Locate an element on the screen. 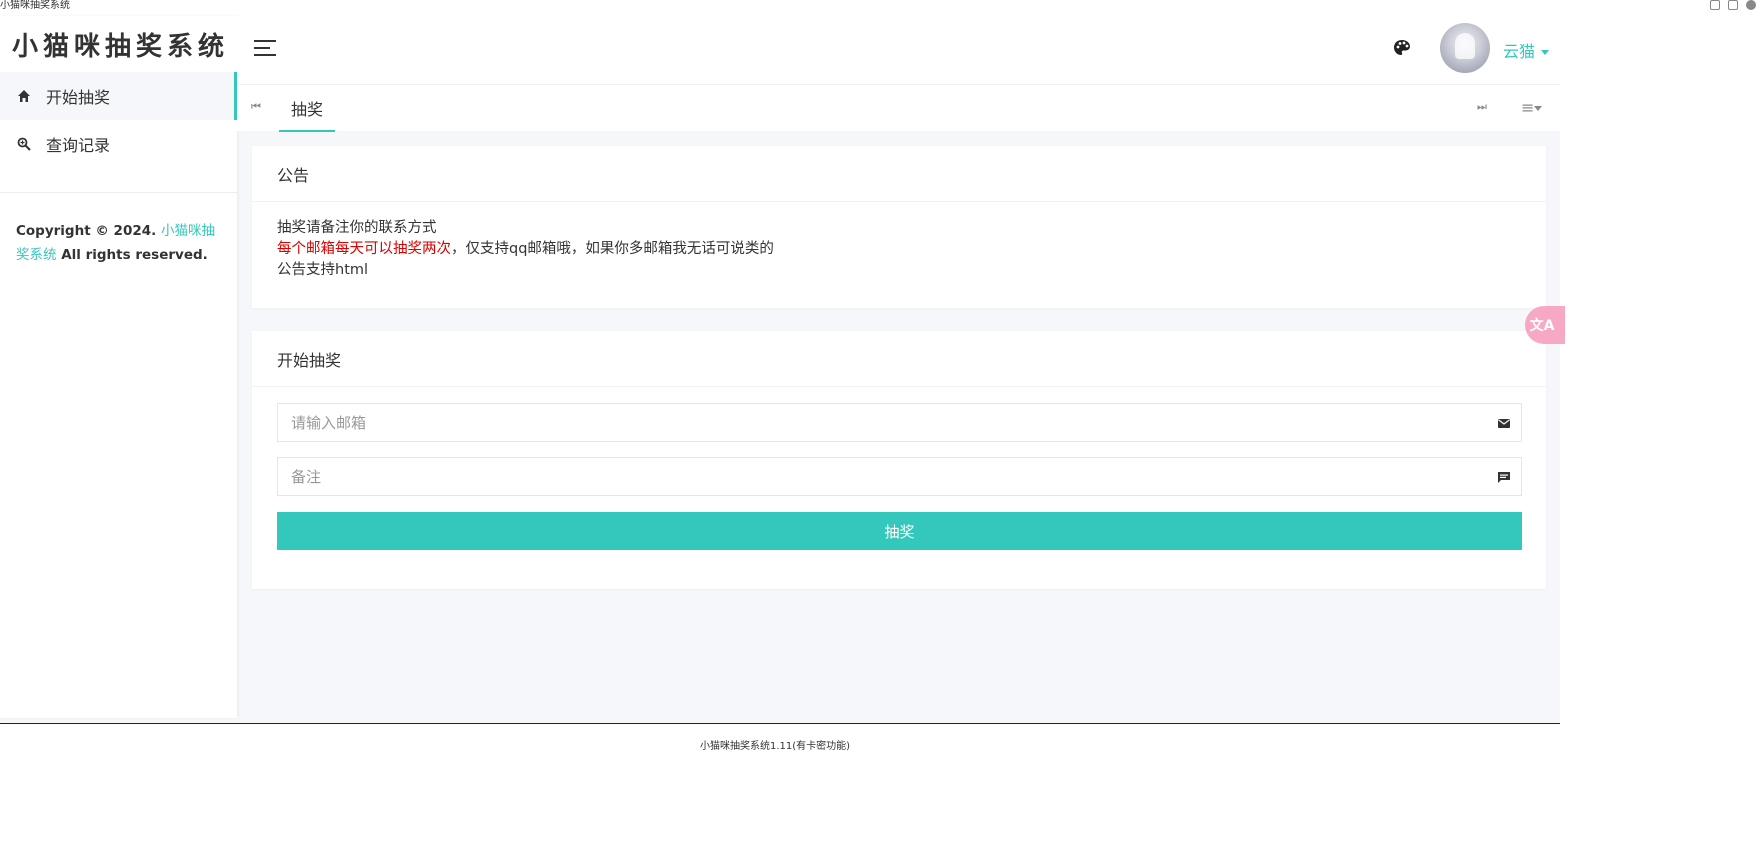 The height and width of the screenshot is (846, 1760). palette-icon is located at coordinates (1402, 48).